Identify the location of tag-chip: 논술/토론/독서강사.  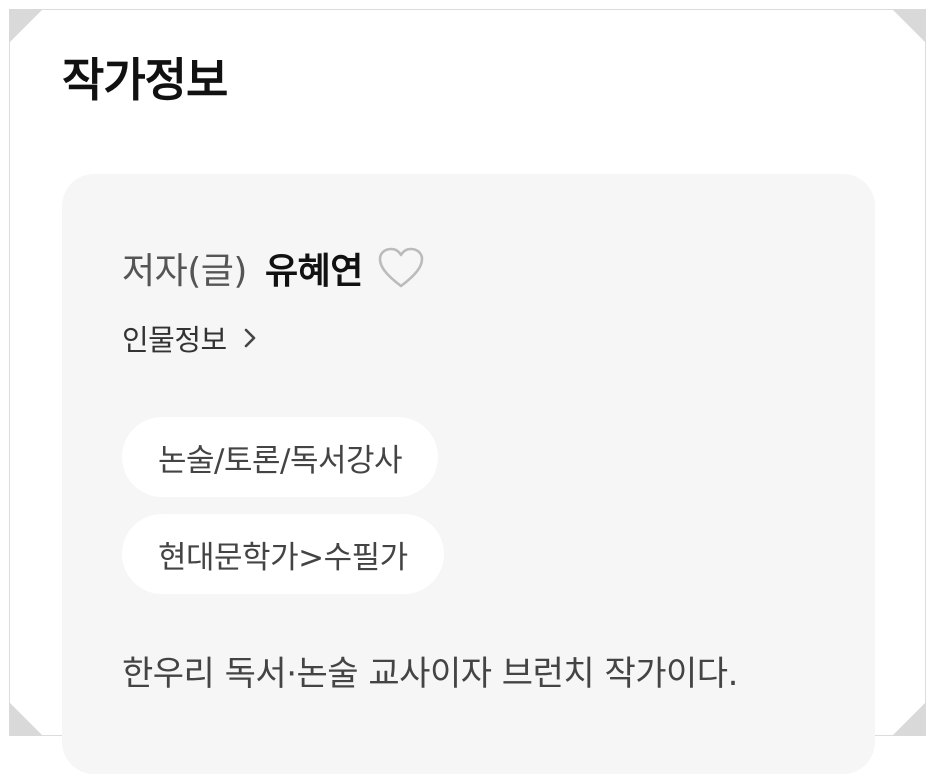
(280, 457).